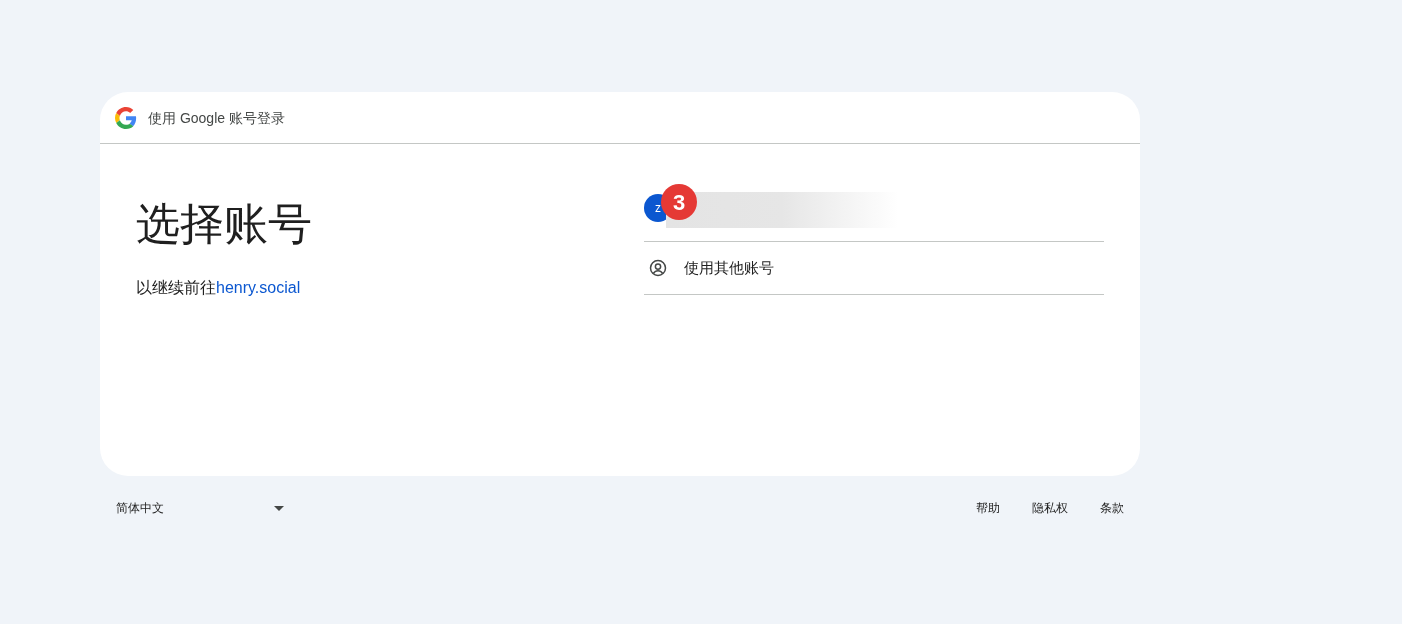 Image resolution: width=1402 pixels, height=624 pixels. What do you see at coordinates (216, 118) in the screenshot?
I see `header-title: 使用 Google 账号登录` at bounding box center [216, 118].